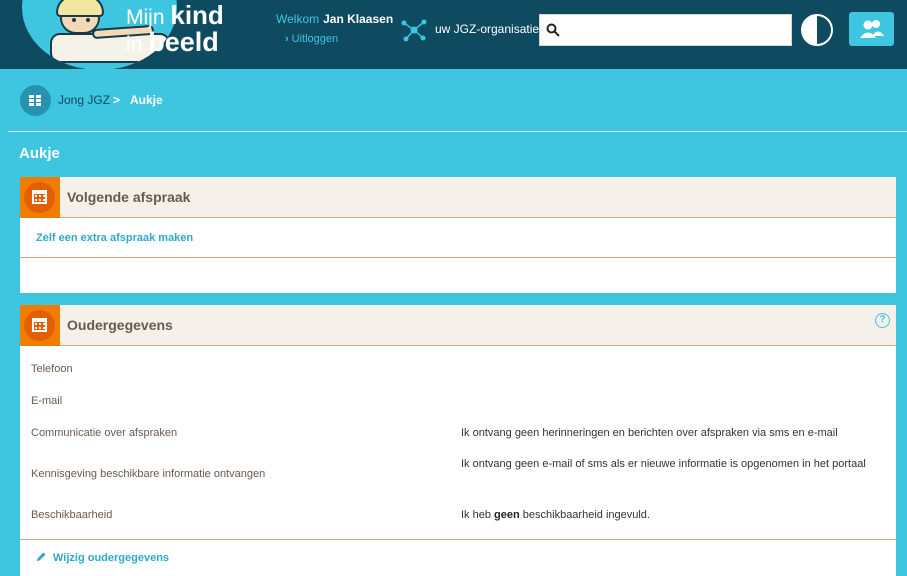 This screenshot has height=576, width=907. Describe the element at coordinates (458, 325) in the screenshot. I see `panel-header: Oudergegevens ?` at that location.